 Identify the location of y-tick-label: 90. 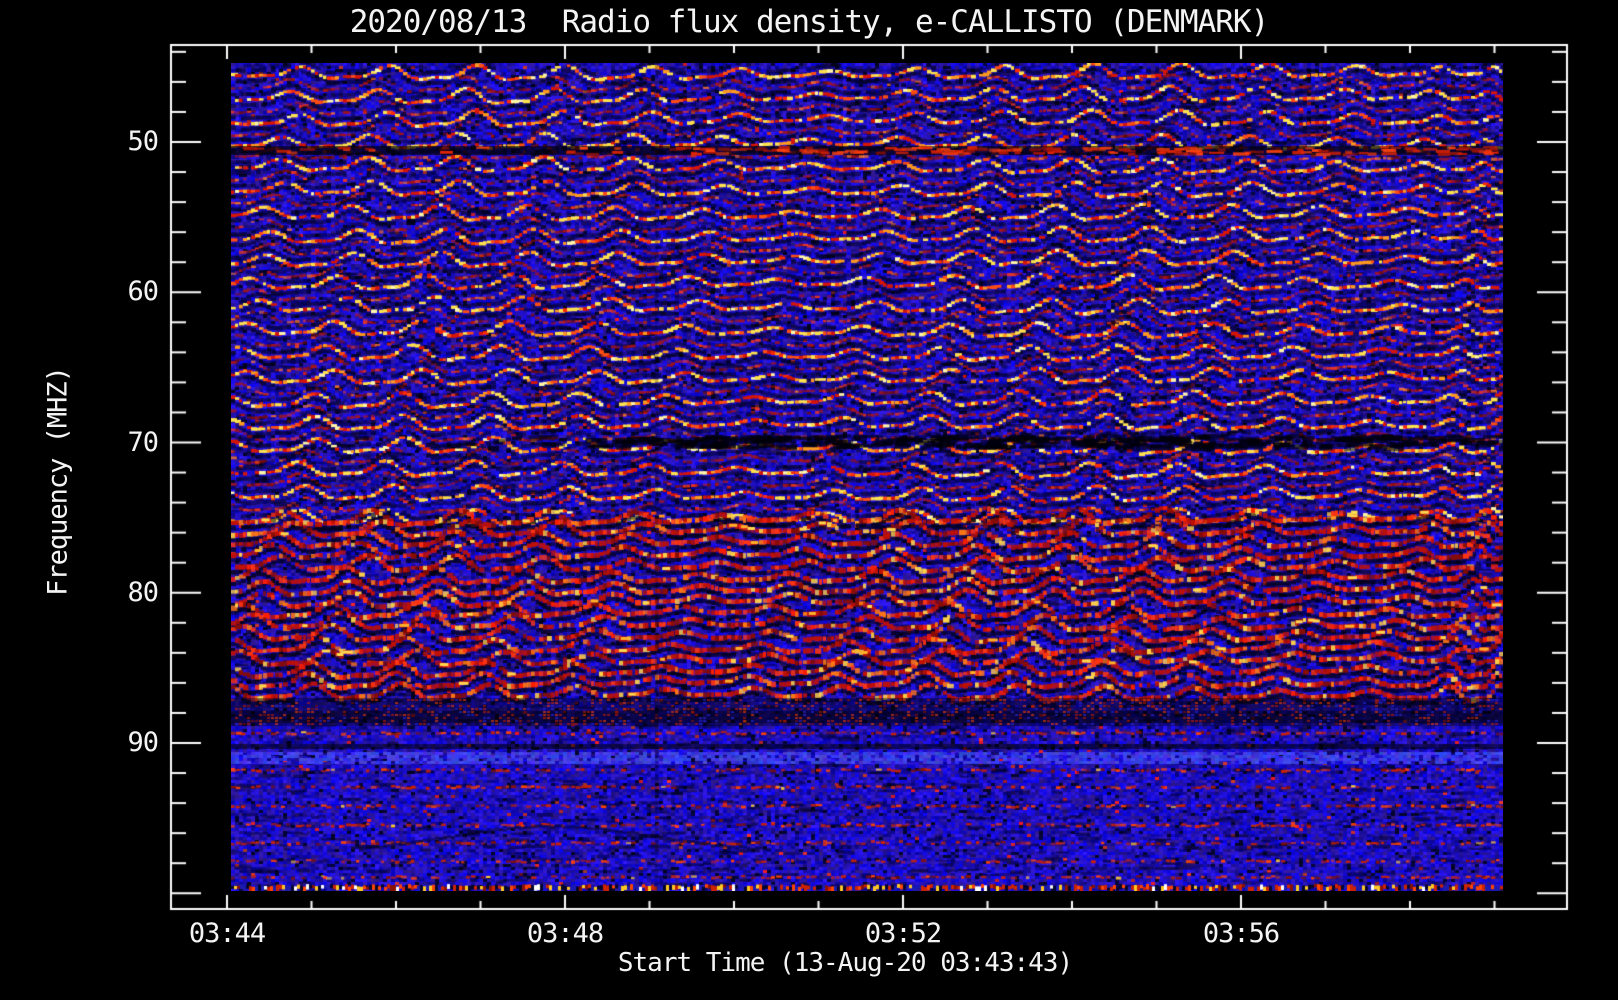
(143, 742).